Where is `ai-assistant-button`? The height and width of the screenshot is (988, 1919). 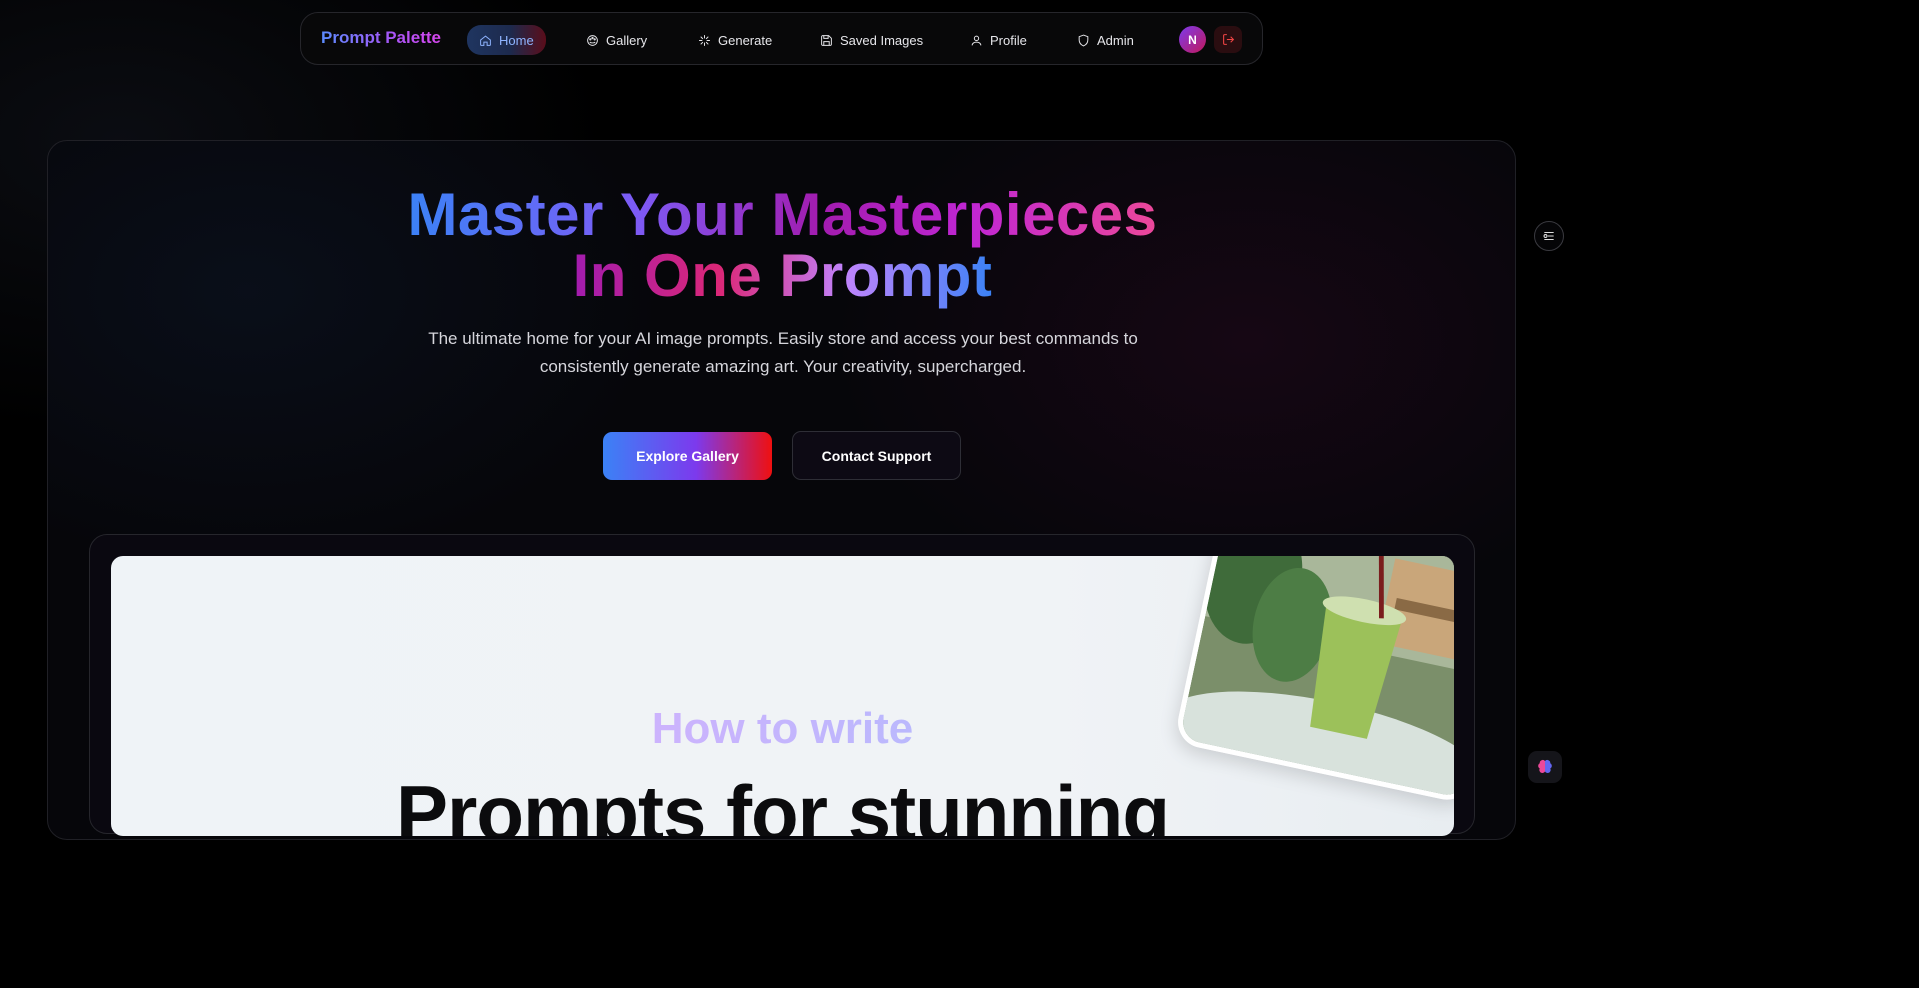
ai-assistant-button is located at coordinates (1545, 767).